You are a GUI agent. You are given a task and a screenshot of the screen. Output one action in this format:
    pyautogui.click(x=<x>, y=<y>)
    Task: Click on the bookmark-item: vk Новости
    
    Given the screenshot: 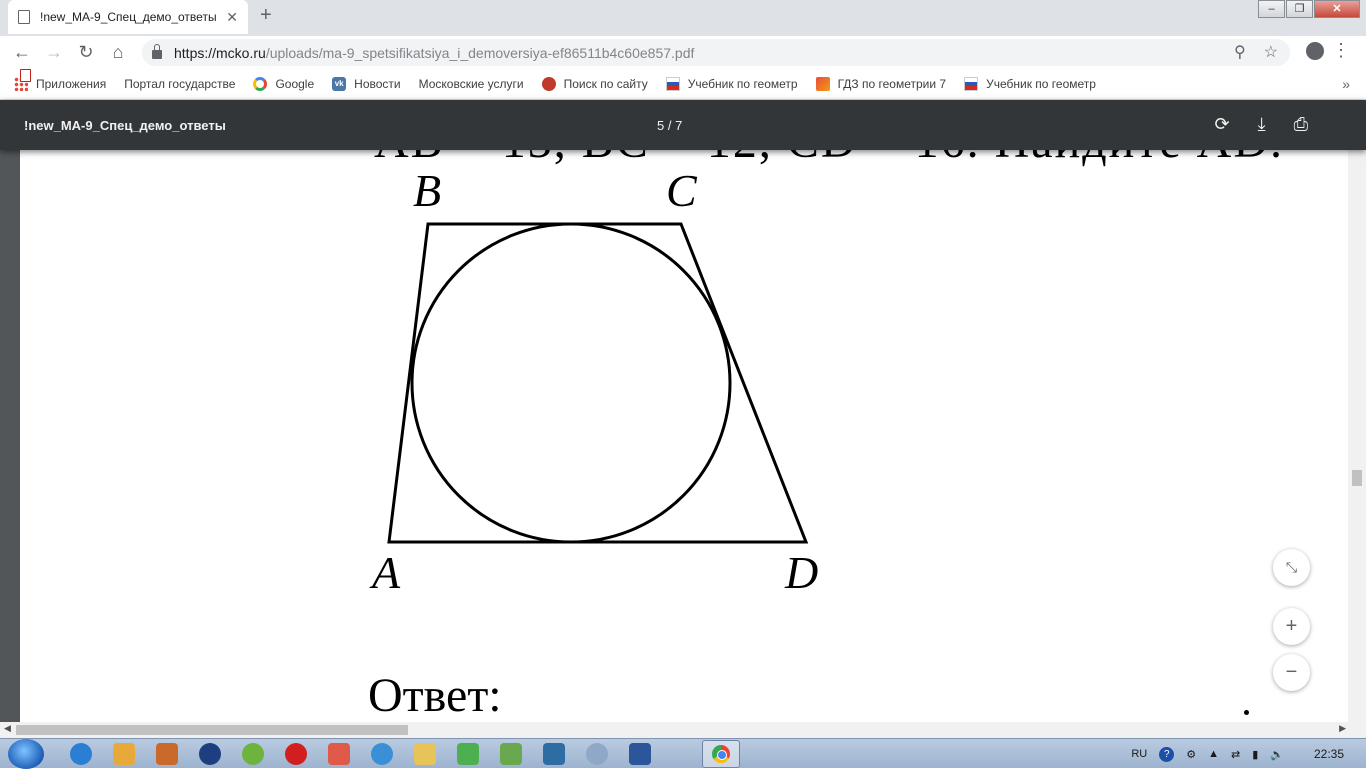 What is the action you would take?
    pyautogui.click(x=366, y=84)
    